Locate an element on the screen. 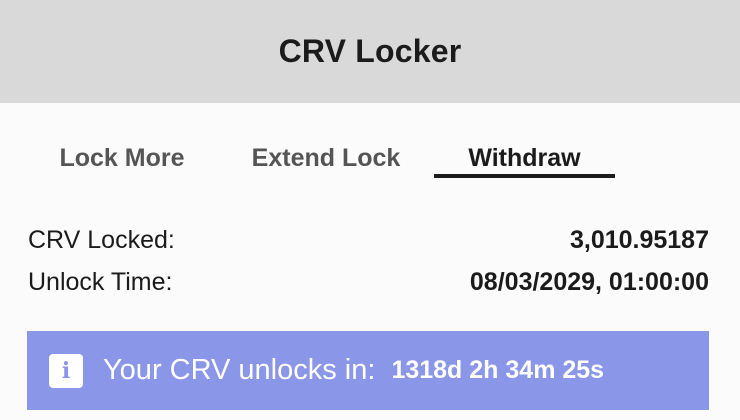 The image size is (740, 420). info-icon: i is located at coordinates (66, 370).